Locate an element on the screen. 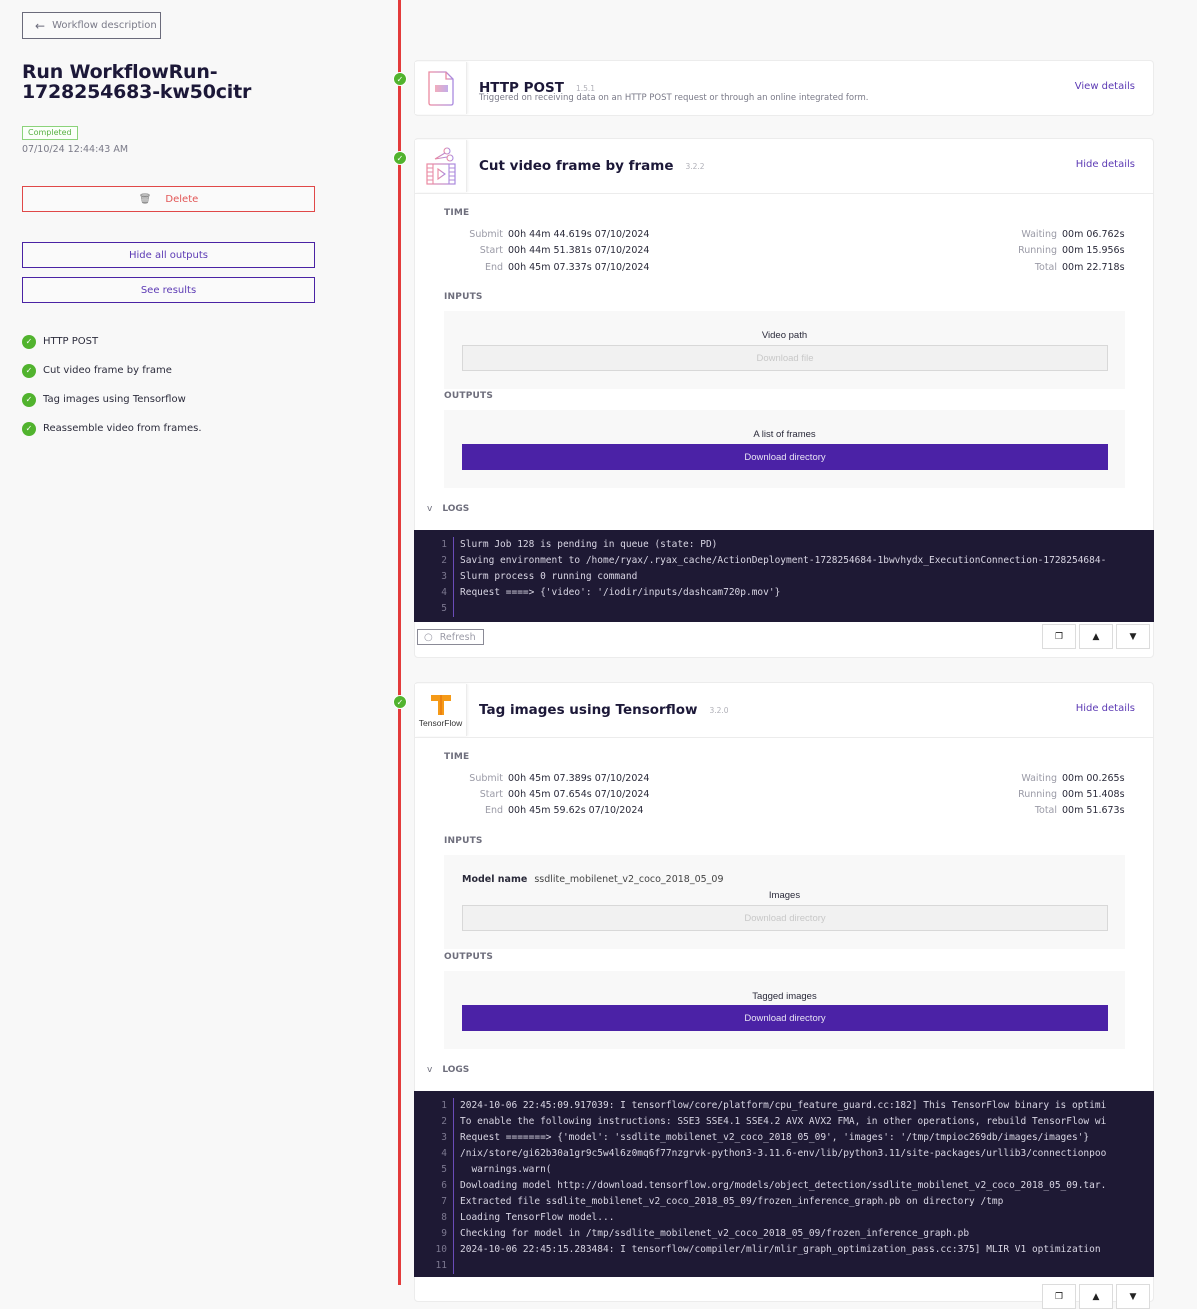 Image resolution: width=1197 pixels, height=1309 pixels. step-label: Tag images using Tensorflow is located at coordinates (114, 399).